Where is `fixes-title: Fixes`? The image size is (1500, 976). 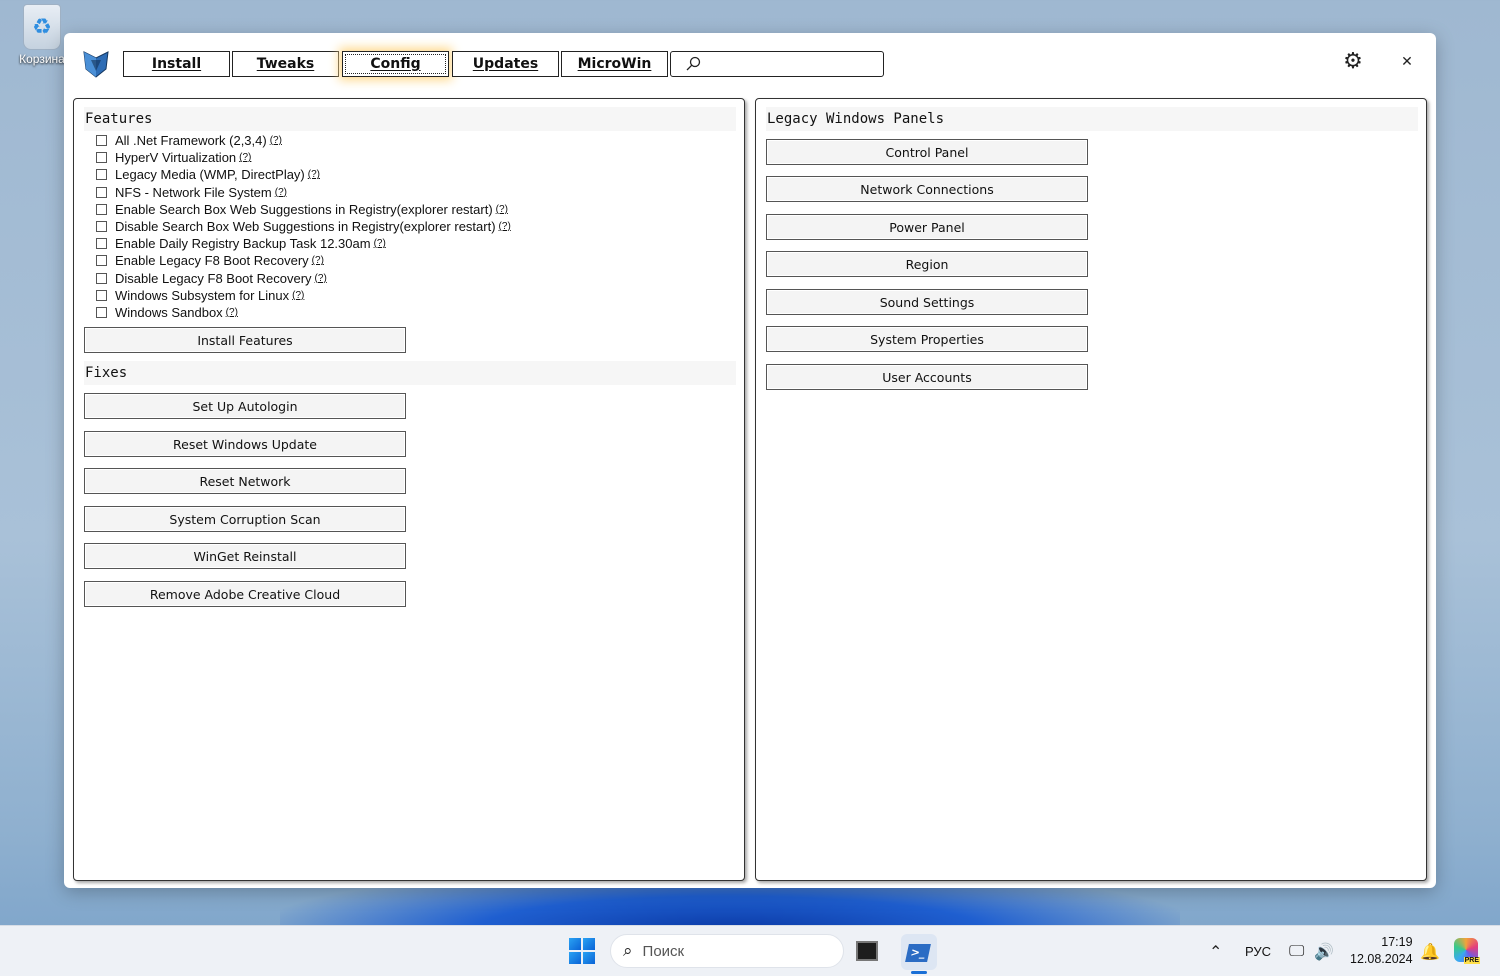 fixes-title: Fixes is located at coordinates (410, 373).